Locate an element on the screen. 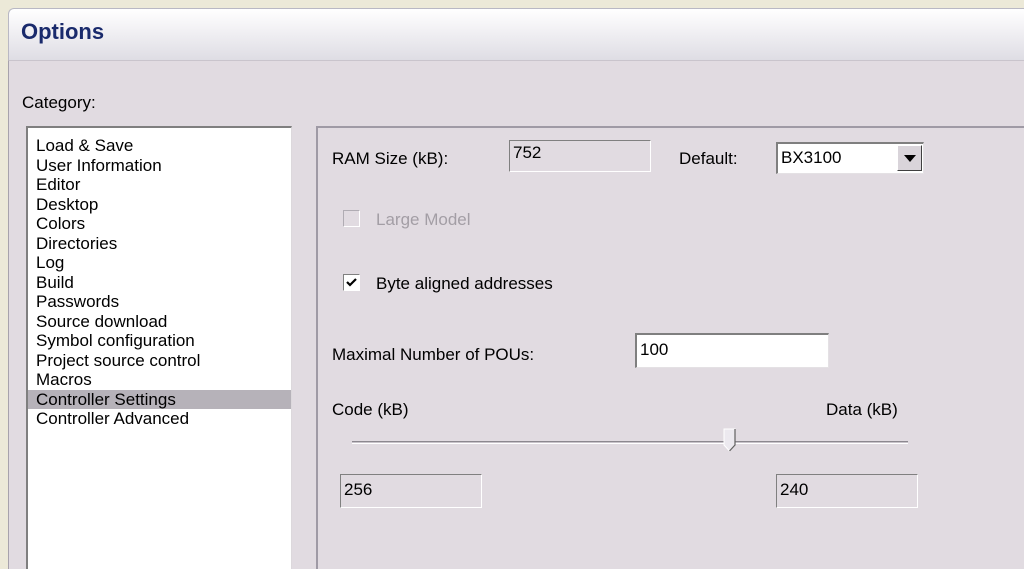  large-model-checkbox is located at coordinates (351, 218).